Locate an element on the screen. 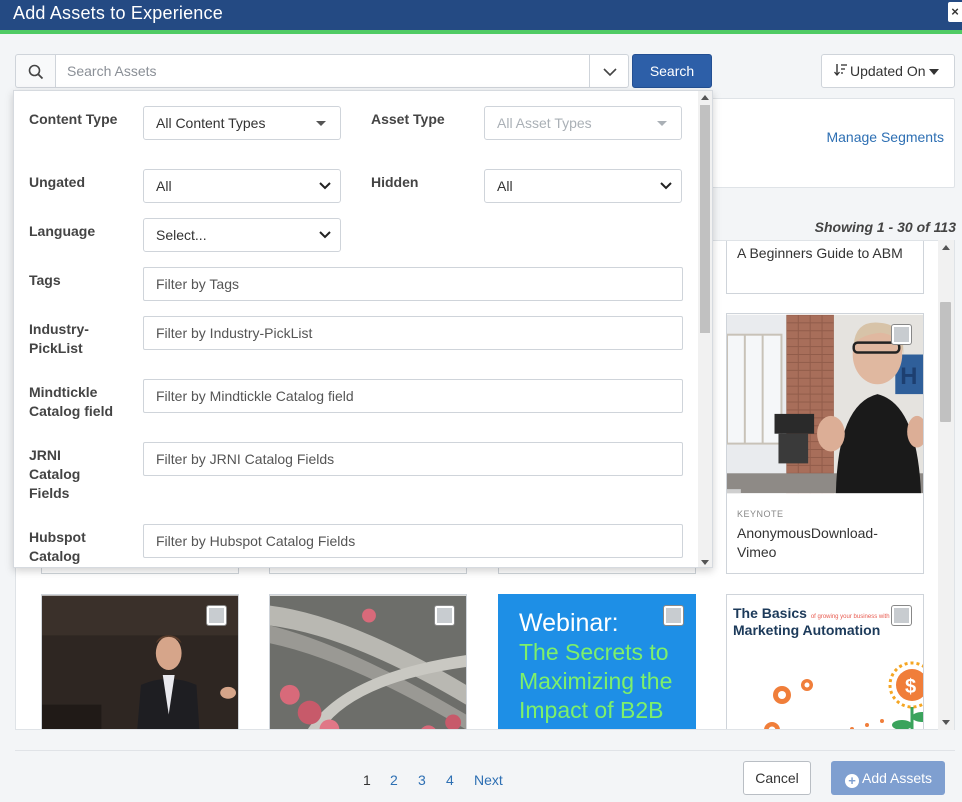 The height and width of the screenshot is (802, 962). manage-segments-link: Manage Segments is located at coordinates (885, 137).